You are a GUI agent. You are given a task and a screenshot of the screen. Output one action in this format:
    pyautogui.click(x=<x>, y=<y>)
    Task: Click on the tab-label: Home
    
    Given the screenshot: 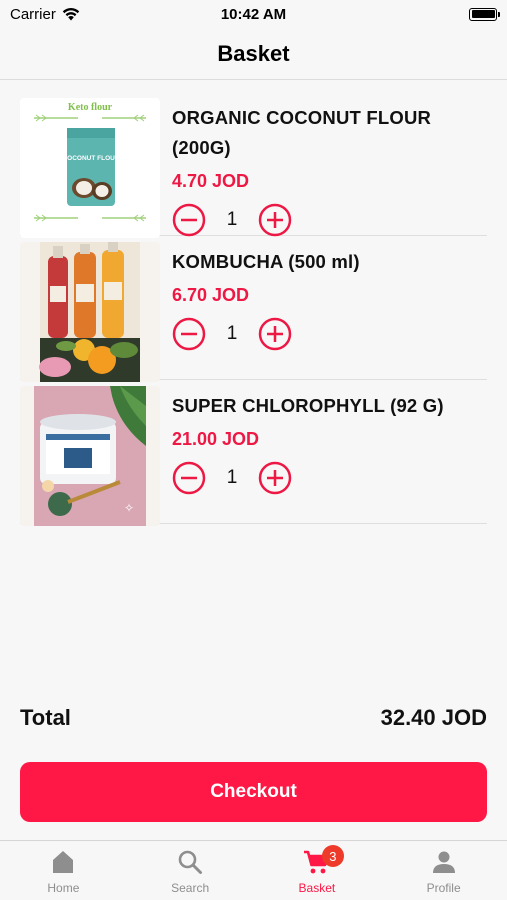 What is the action you would take?
    pyautogui.click(x=63, y=888)
    